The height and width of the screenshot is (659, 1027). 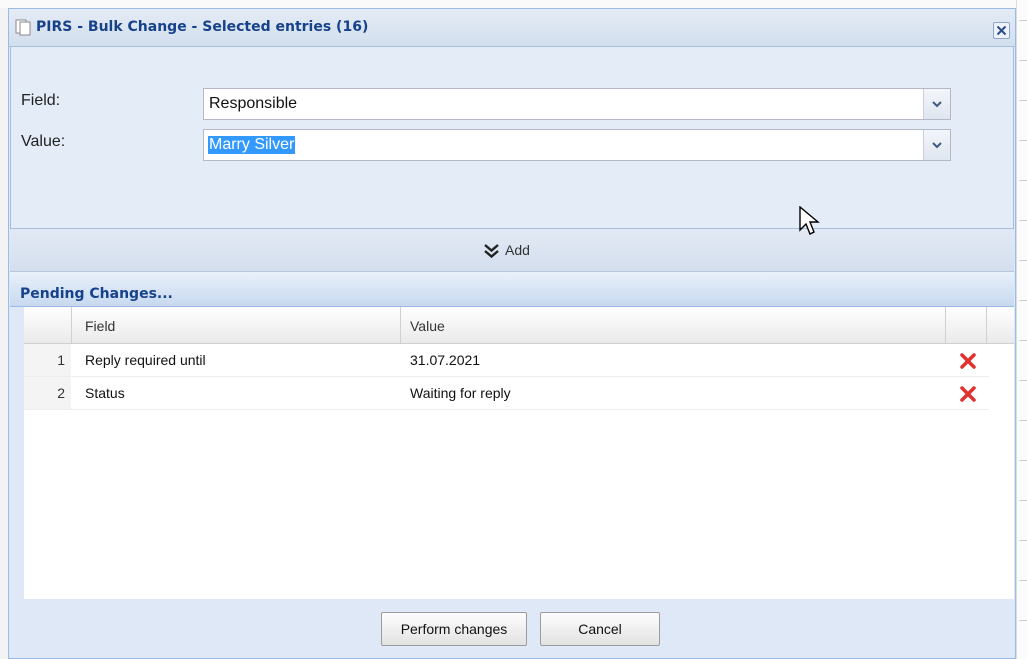 I want to click on background-window-strip, so click(x=513, y=4).